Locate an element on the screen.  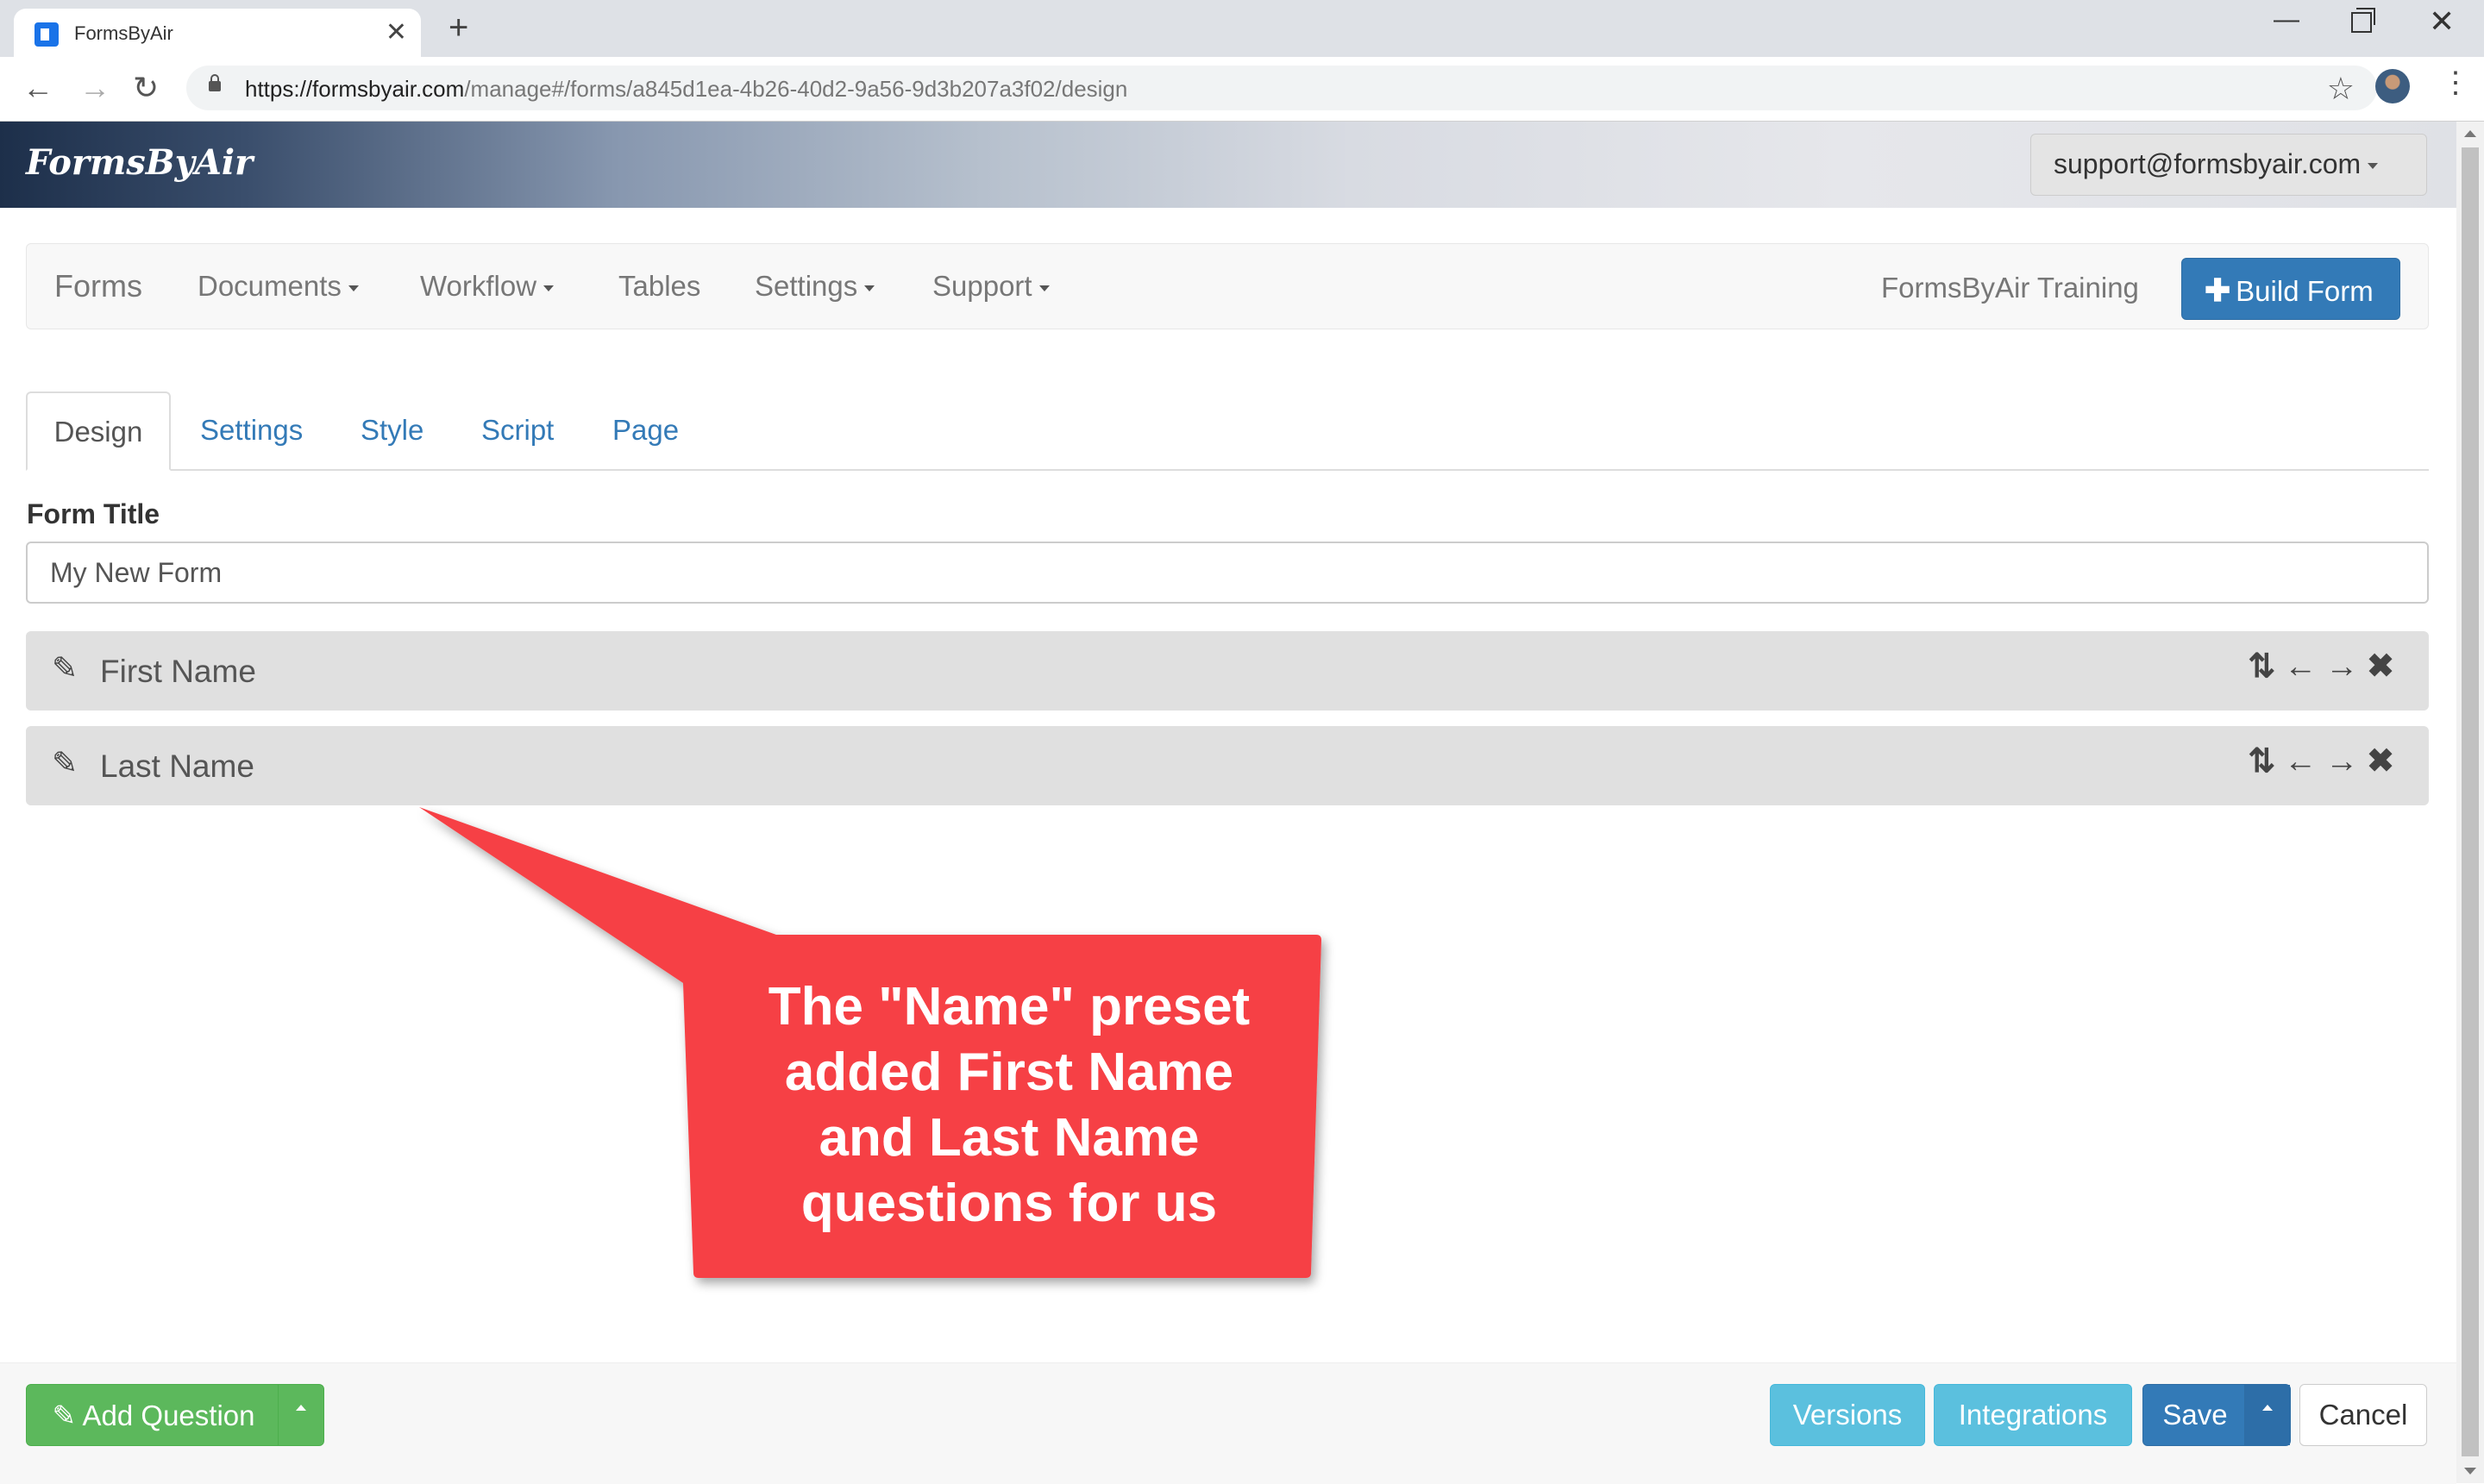
save-button: Save is located at coordinates (2216, 1415).